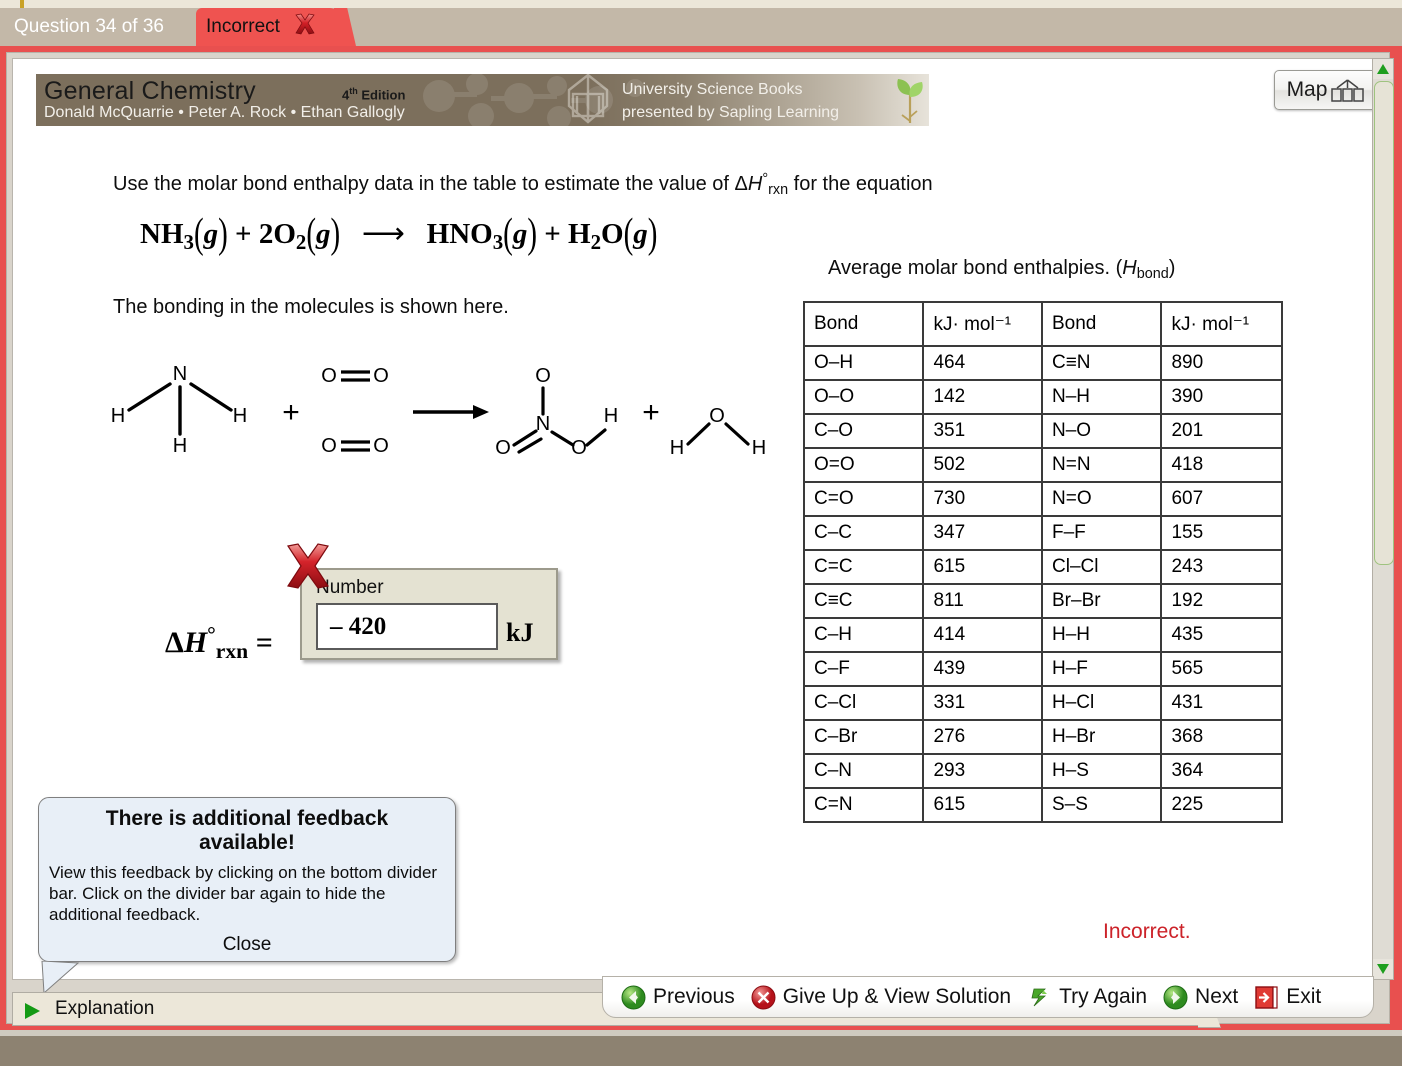  What do you see at coordinates (633, 997) in the screenshot?
I see `green-back-arrow-icon` at bounding box center [633, 997].